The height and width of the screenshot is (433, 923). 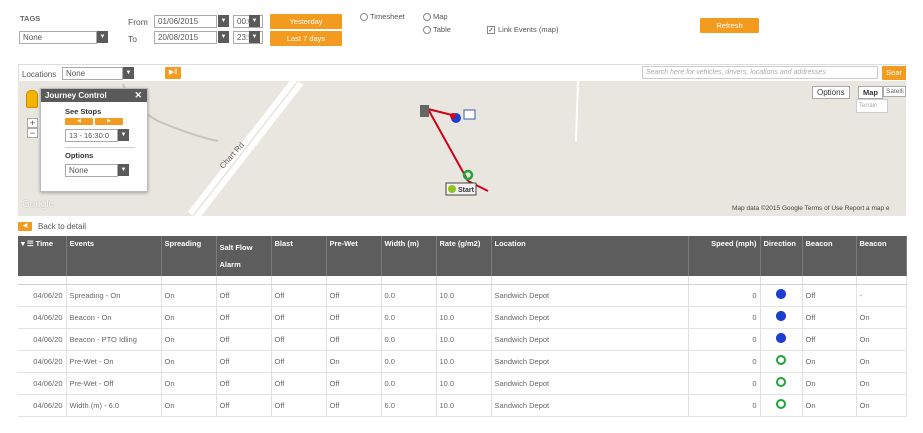 I want to click on speed-column-header: Speed (mph), so click(x=724, y=256).